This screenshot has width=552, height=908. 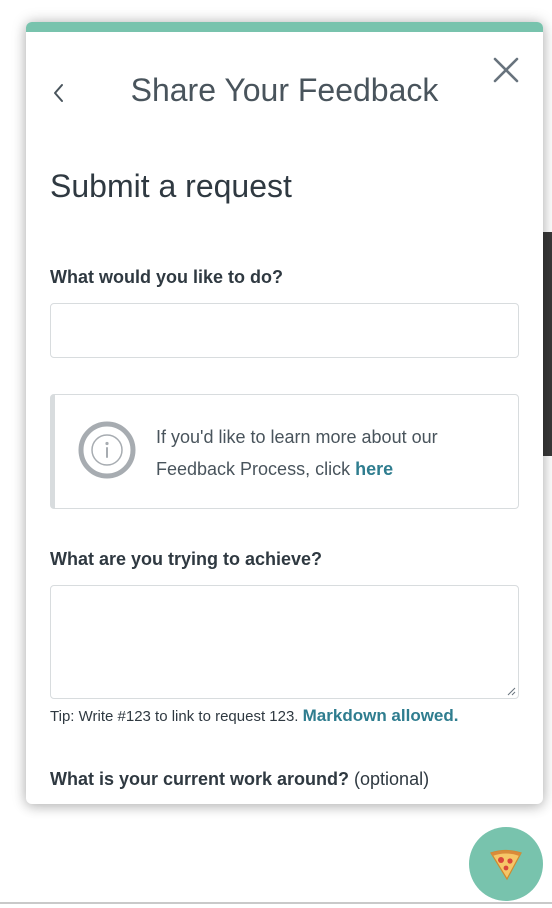 I want to click on page-title: Submit a request, so click(x=171, y=186).